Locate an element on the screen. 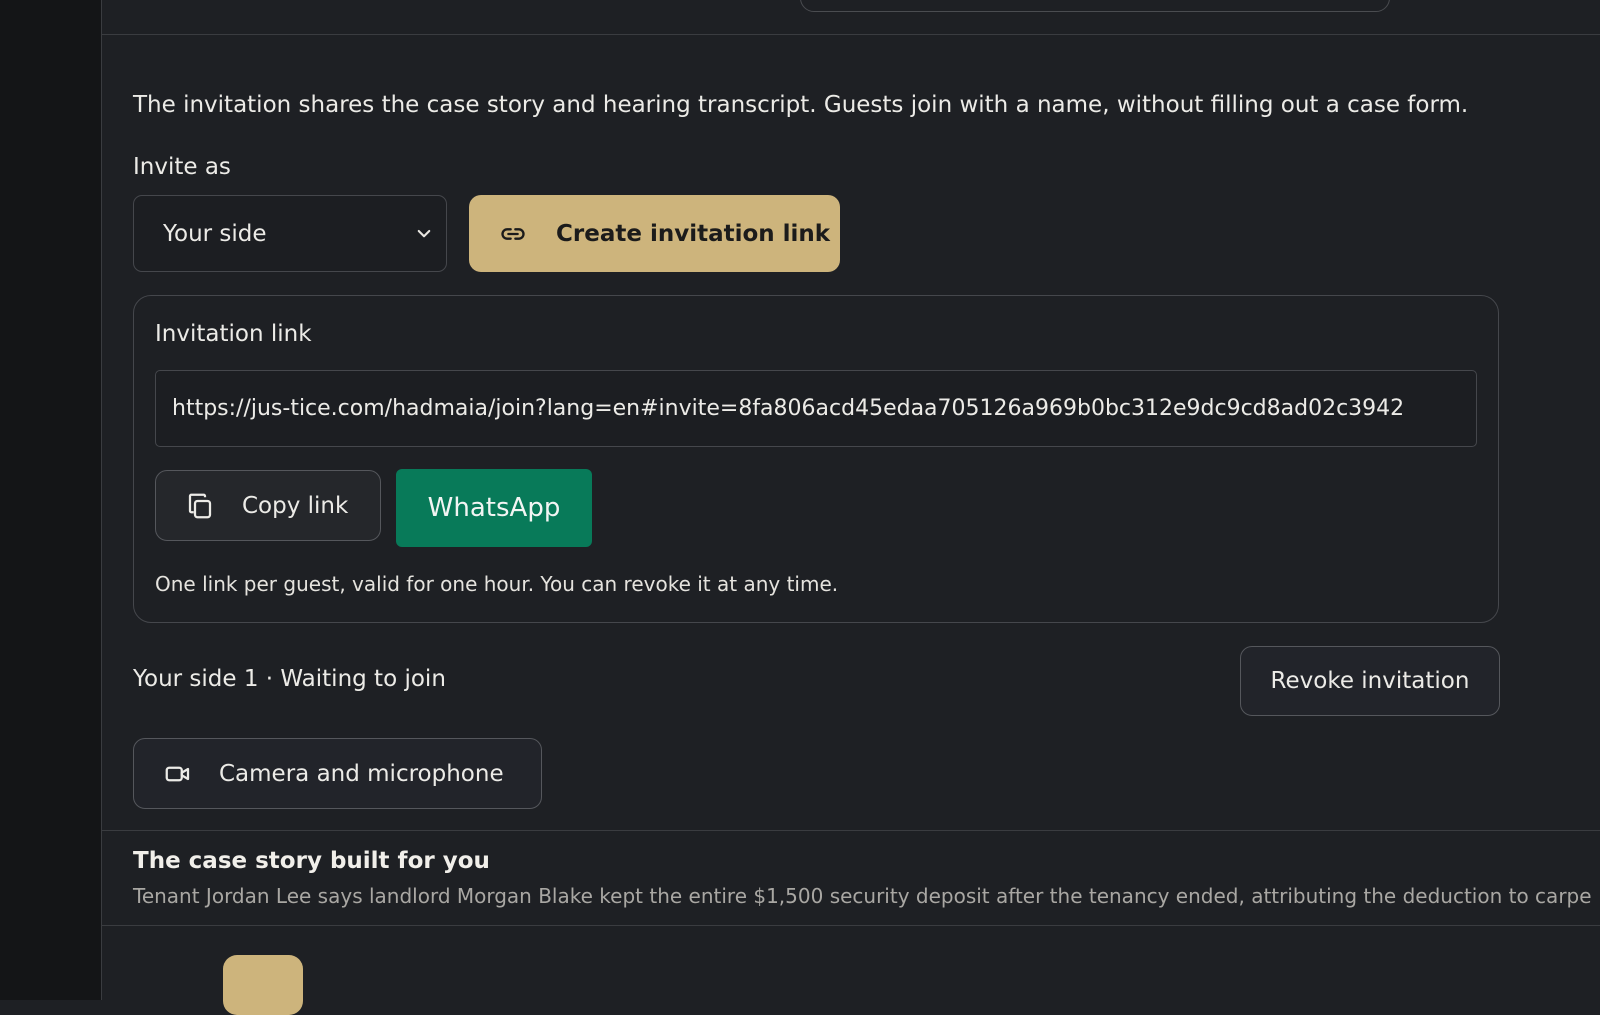 The image size is (1600, 1015). divider-story-top is located at coordinates (851, 830).